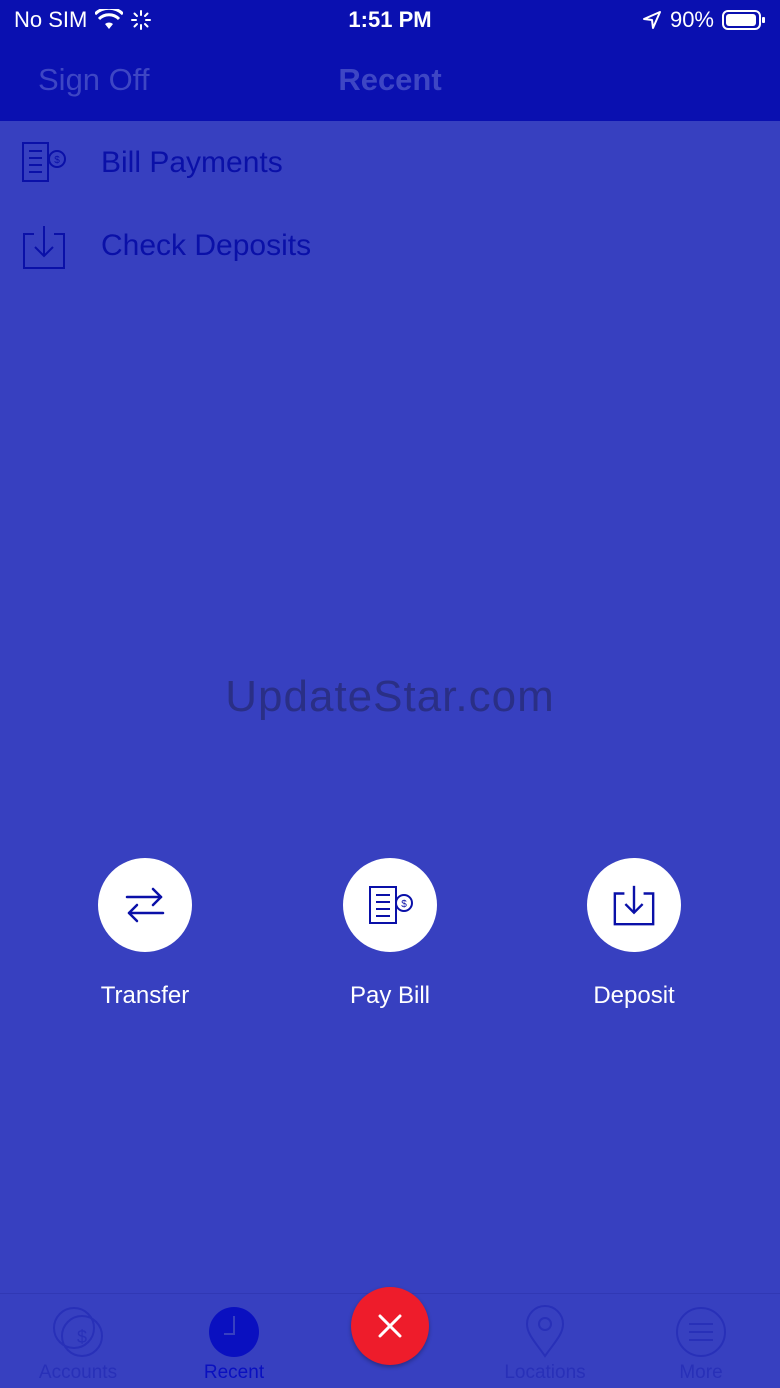 This screenshot has width=780, height=1388. Describe the element at coordinates (192, 162) in the screenshot. I see `recent-item-label: Bill Payments` at that location.